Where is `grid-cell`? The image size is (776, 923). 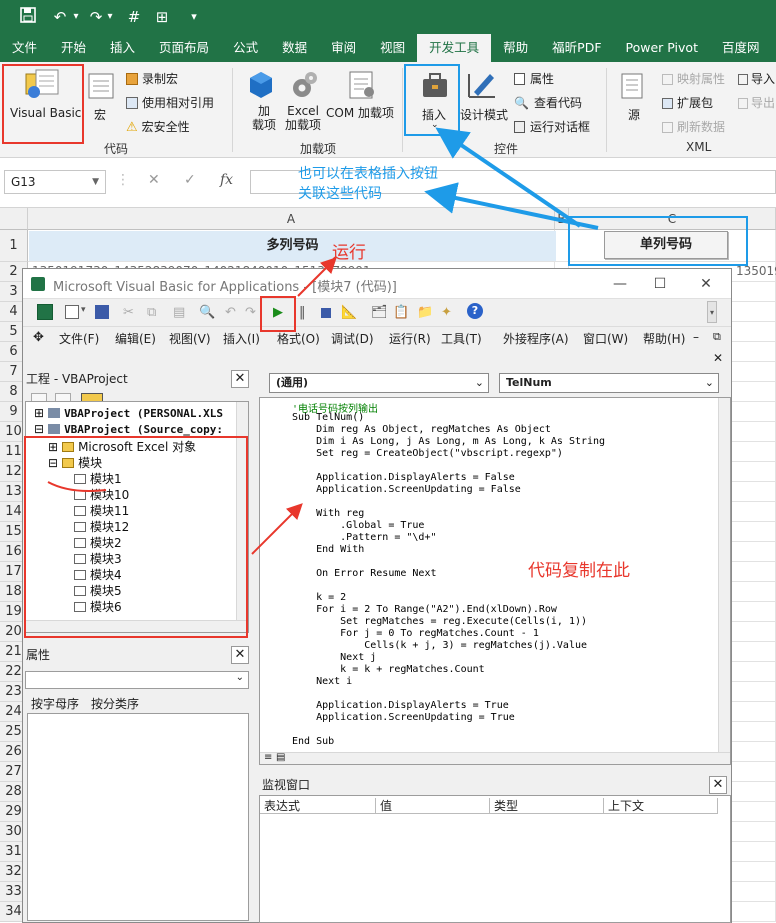 grid-cell is located at coordinates (562, 246).